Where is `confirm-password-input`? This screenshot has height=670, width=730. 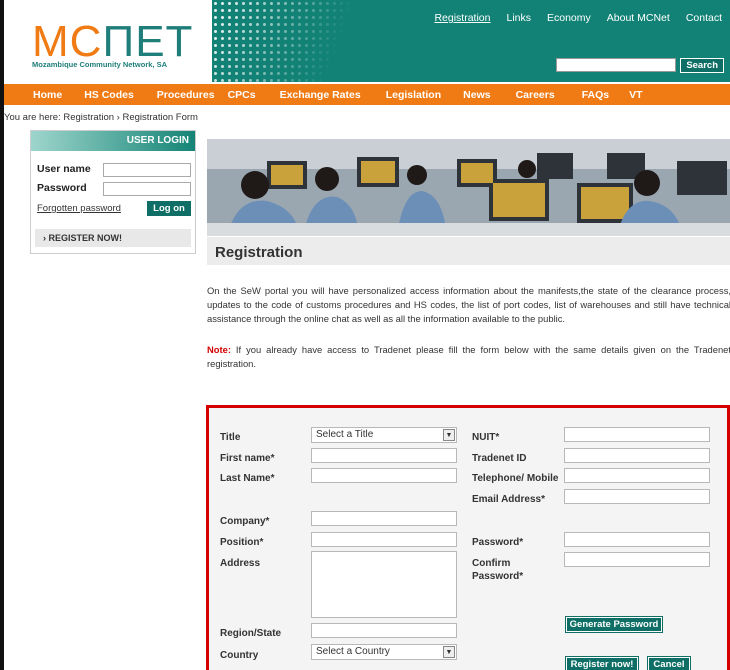
confirm-password-input is located at coordinates (637, 559).